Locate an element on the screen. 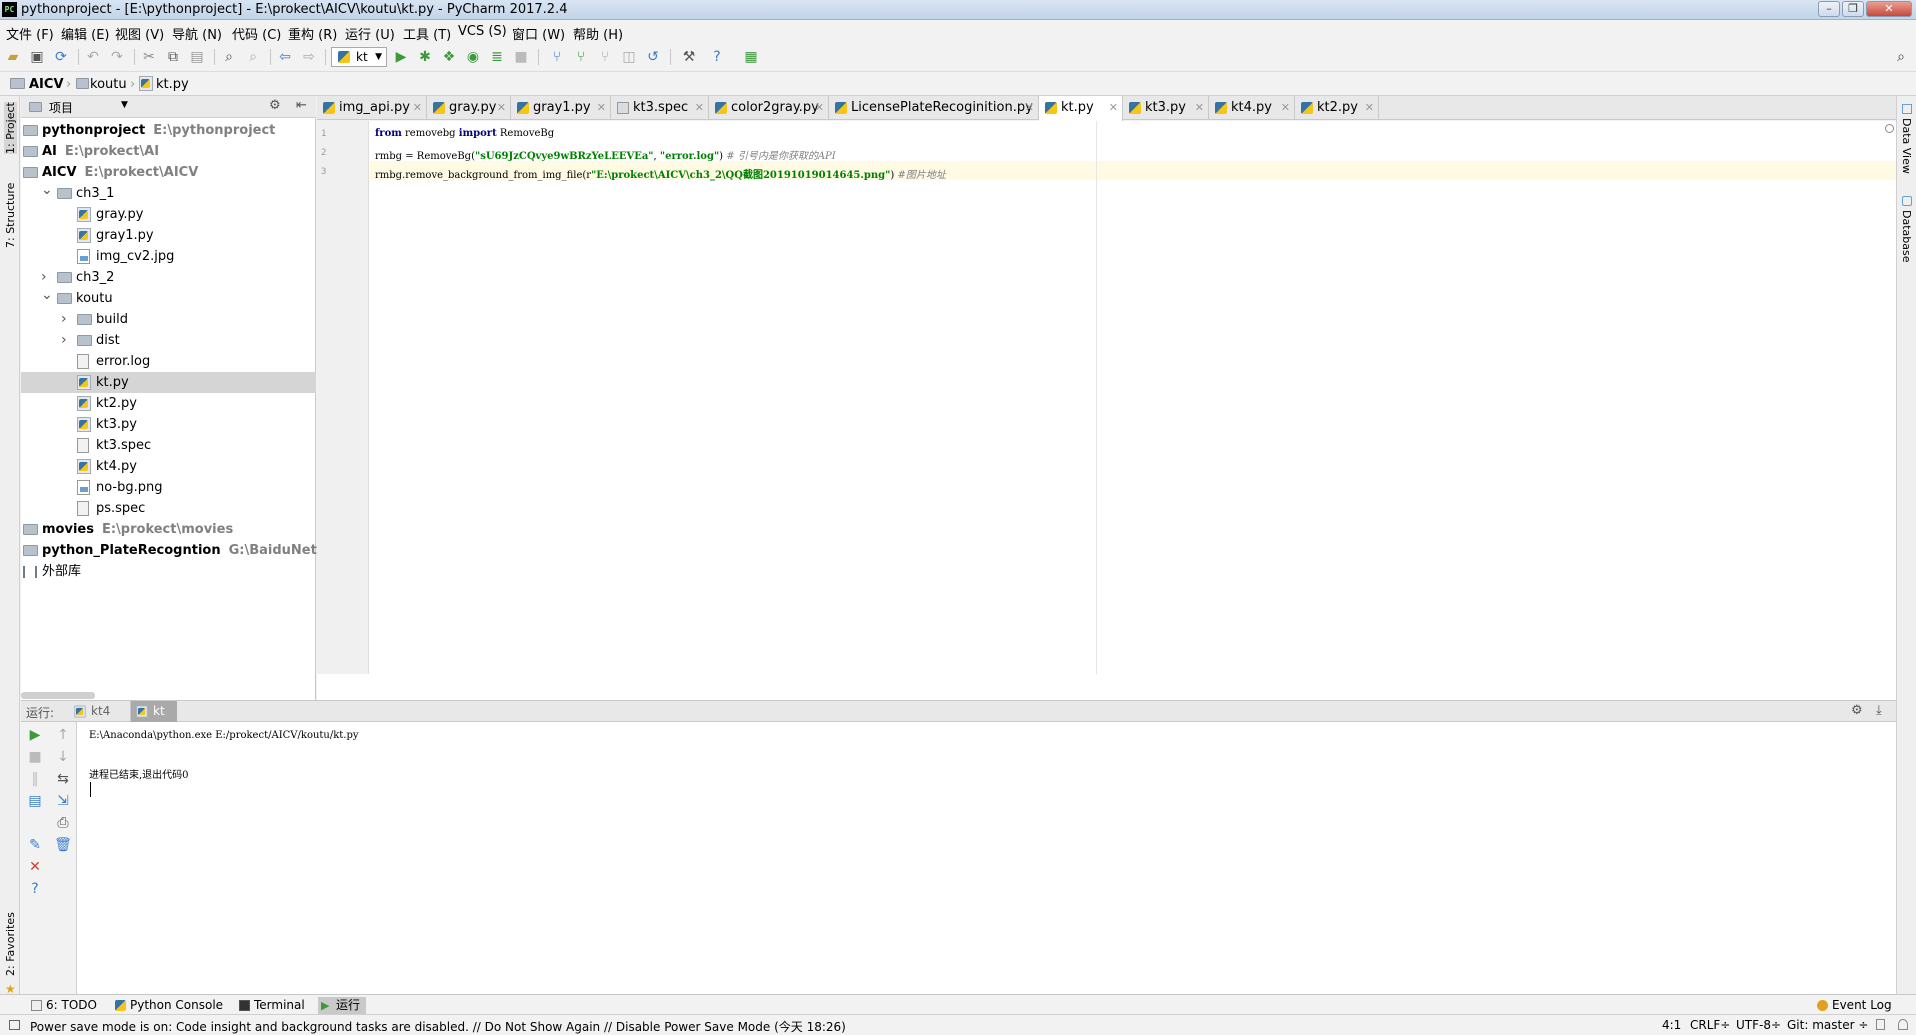  line-separator: CRLF÷ is located at coordinates (1710, 1025).